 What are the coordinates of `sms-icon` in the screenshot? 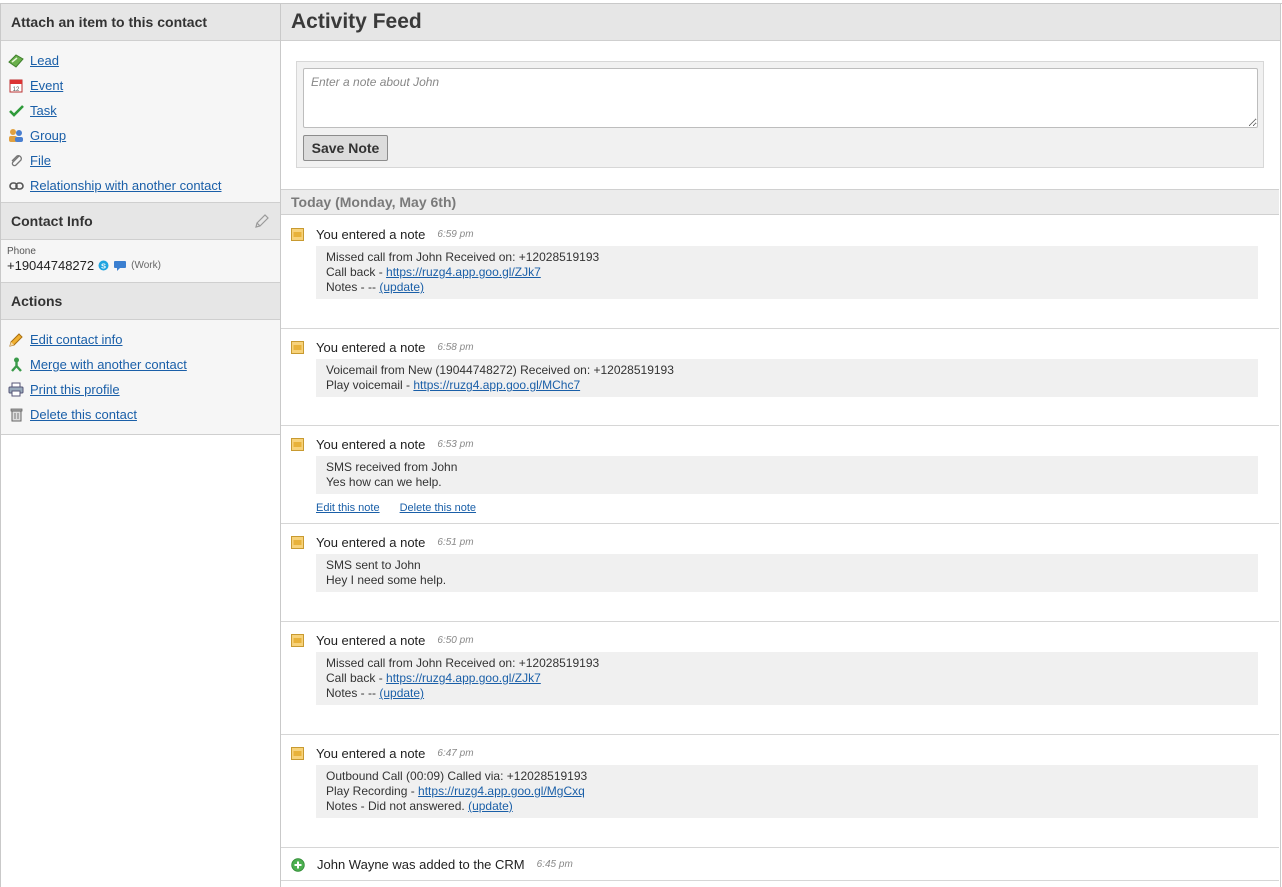 It's located at (120, 266).